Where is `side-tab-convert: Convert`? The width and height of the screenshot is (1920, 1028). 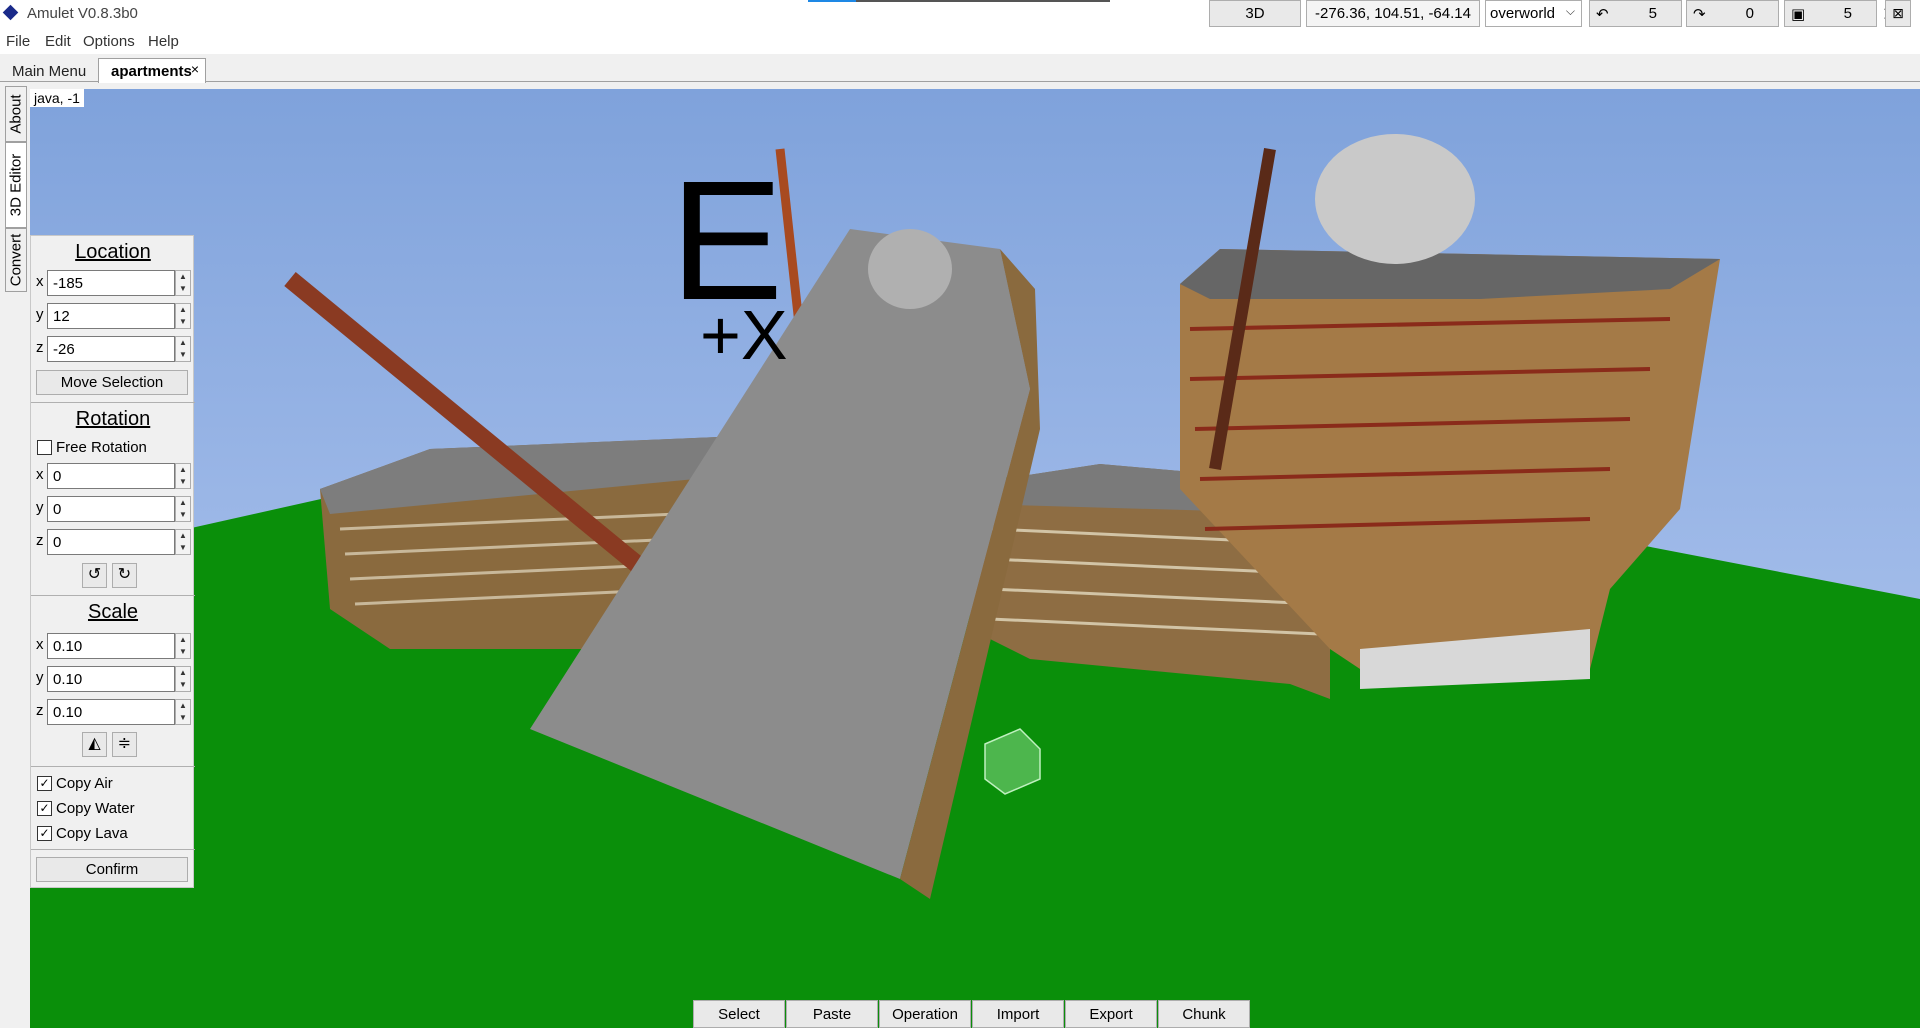
side-tab-convert: Convert is located at coordinates (16, 260).